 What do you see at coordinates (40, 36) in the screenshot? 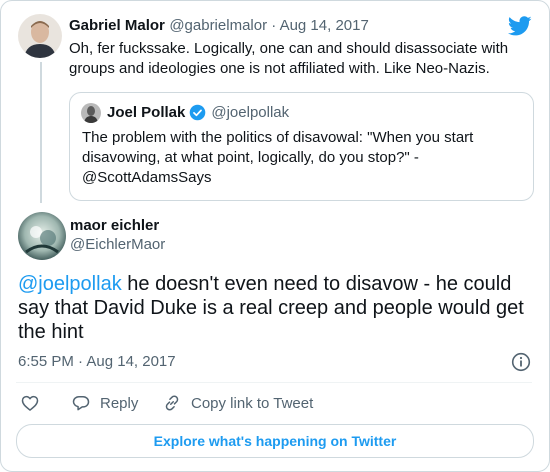
I see `avatar-gabriel-malor` at bounding box center [40, 36].